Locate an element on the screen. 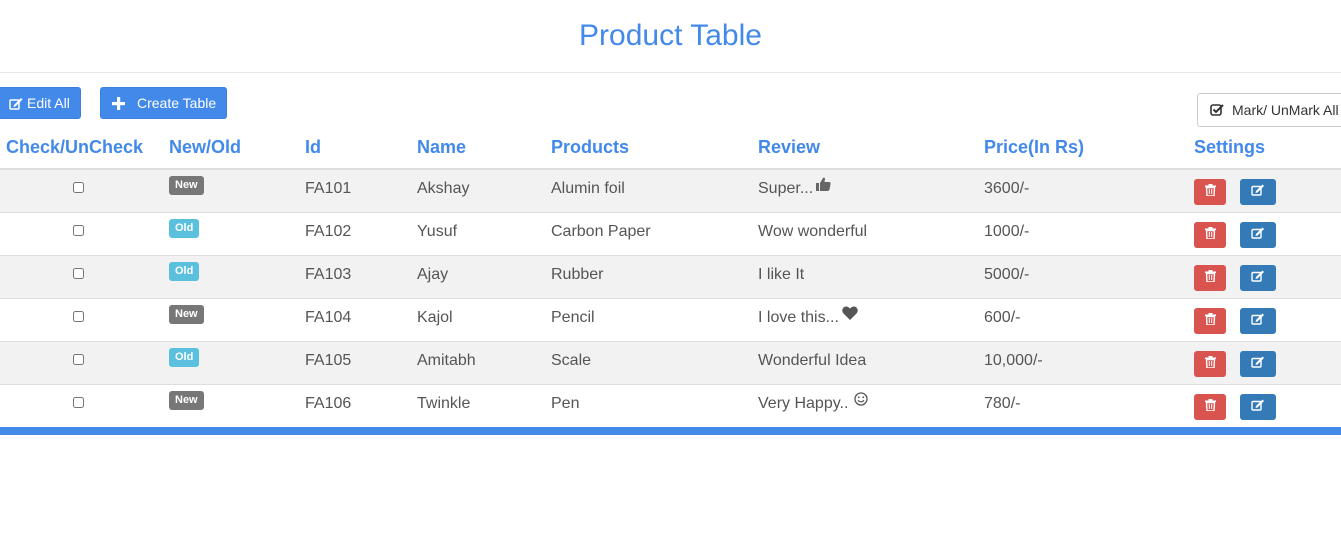 The image size is (1341, 540). review-text: Wonderful Idea is located at coordinates (812, 360).